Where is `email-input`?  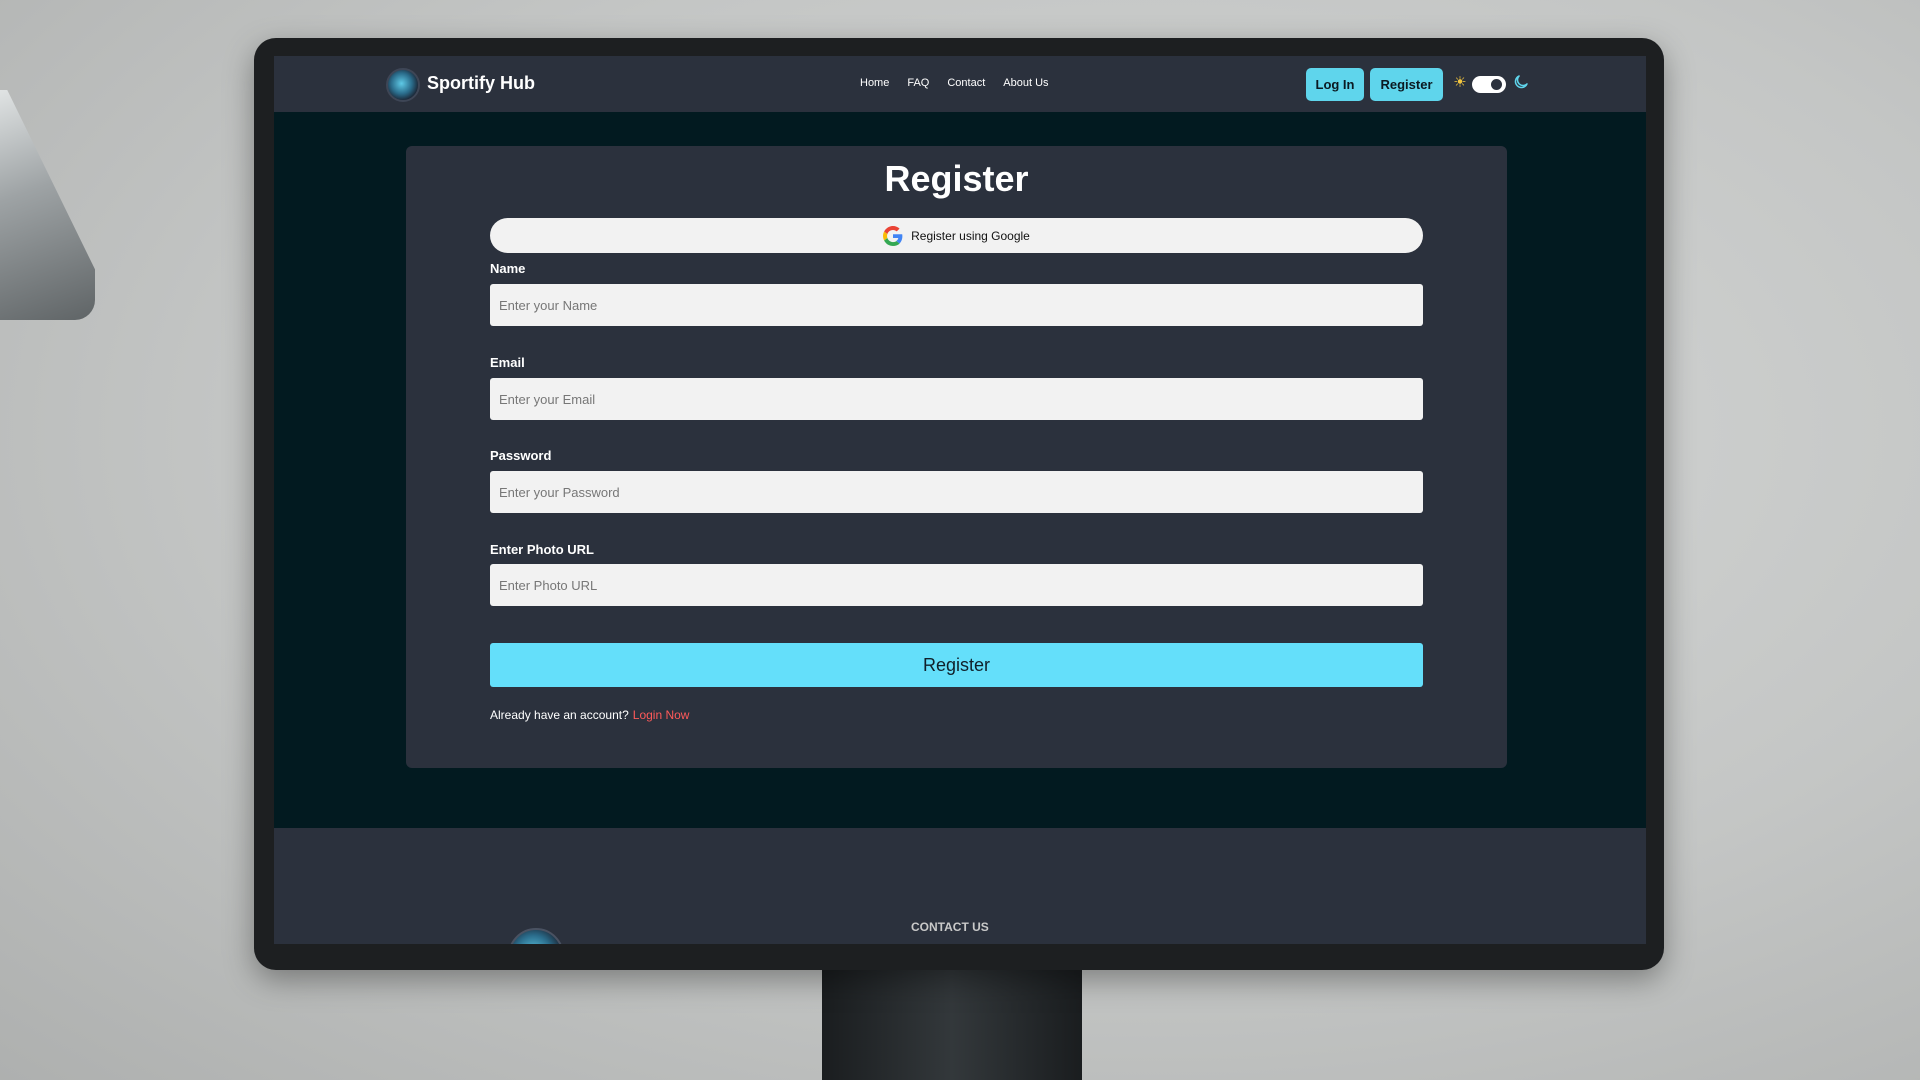
email-input is located at coordinates (956, 399).